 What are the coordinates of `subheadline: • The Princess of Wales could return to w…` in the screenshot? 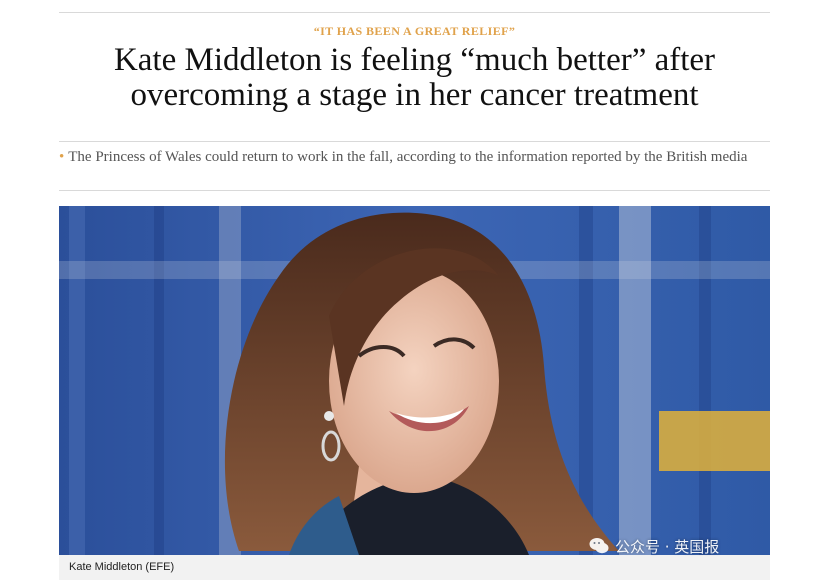 It's located at (414, 157).